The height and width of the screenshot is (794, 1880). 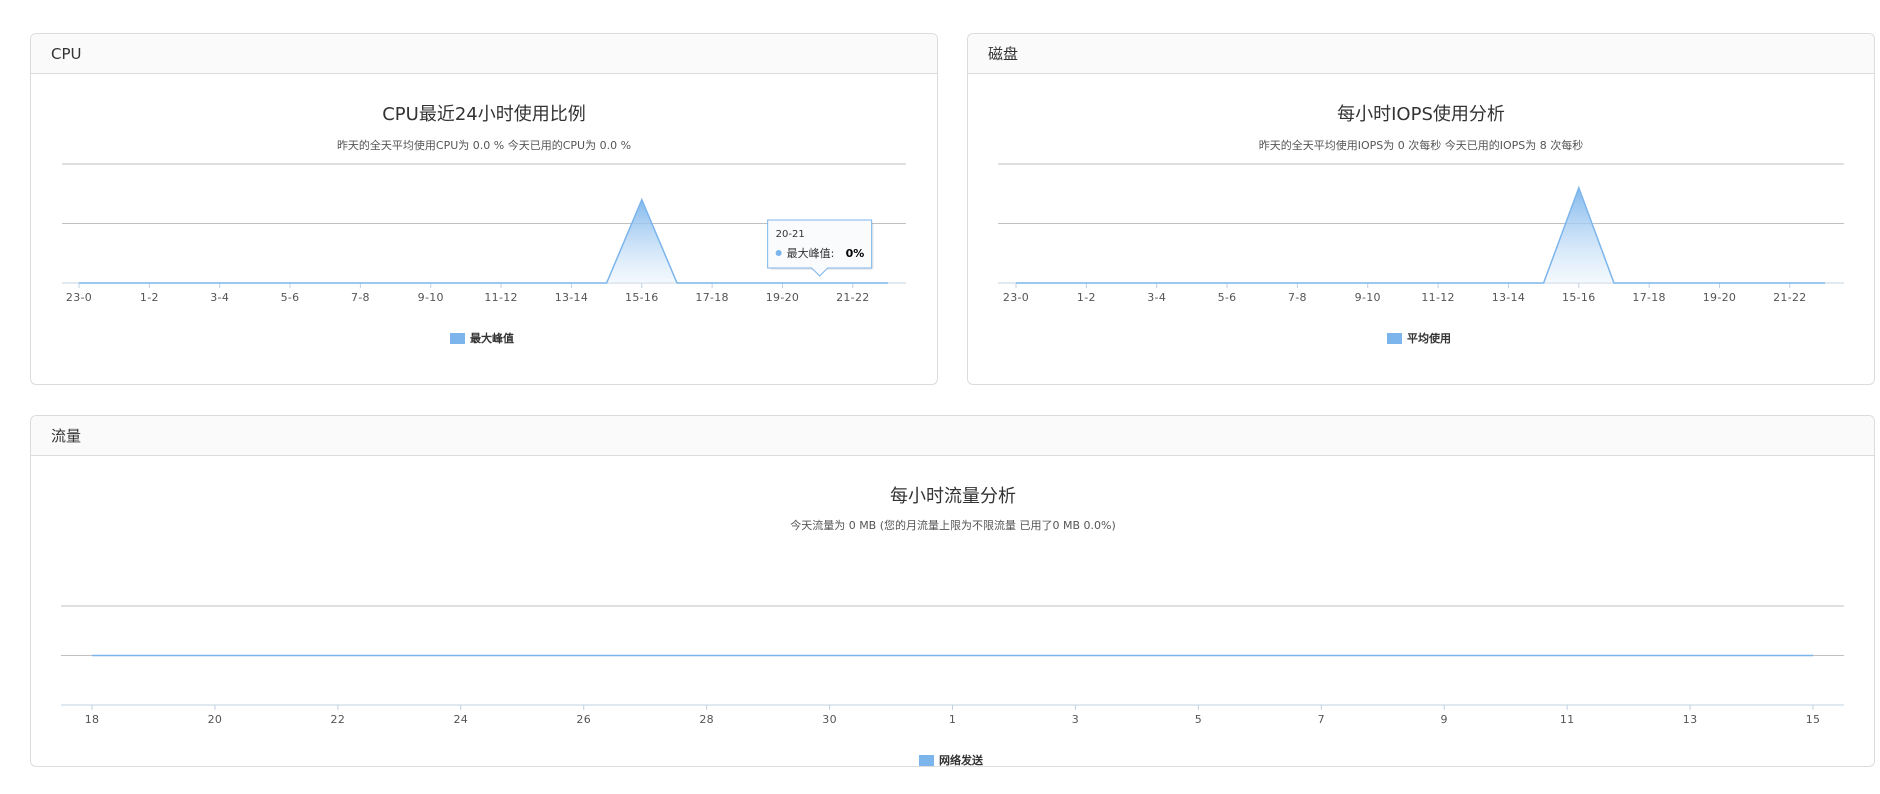 What do you see at coordinates (1321, 719) in the screenshot?
I see `x-tick-label: 7` at bounding box center [1321, 719].